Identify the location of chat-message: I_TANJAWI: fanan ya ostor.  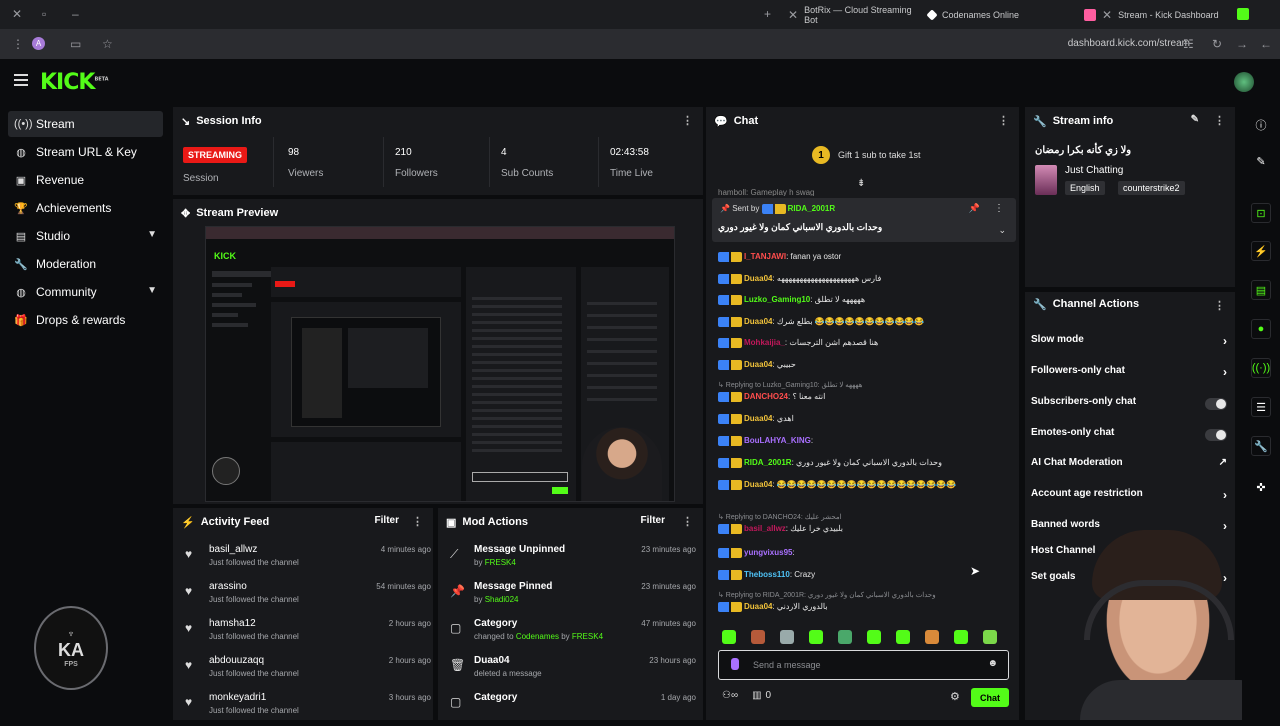
(863, 257).